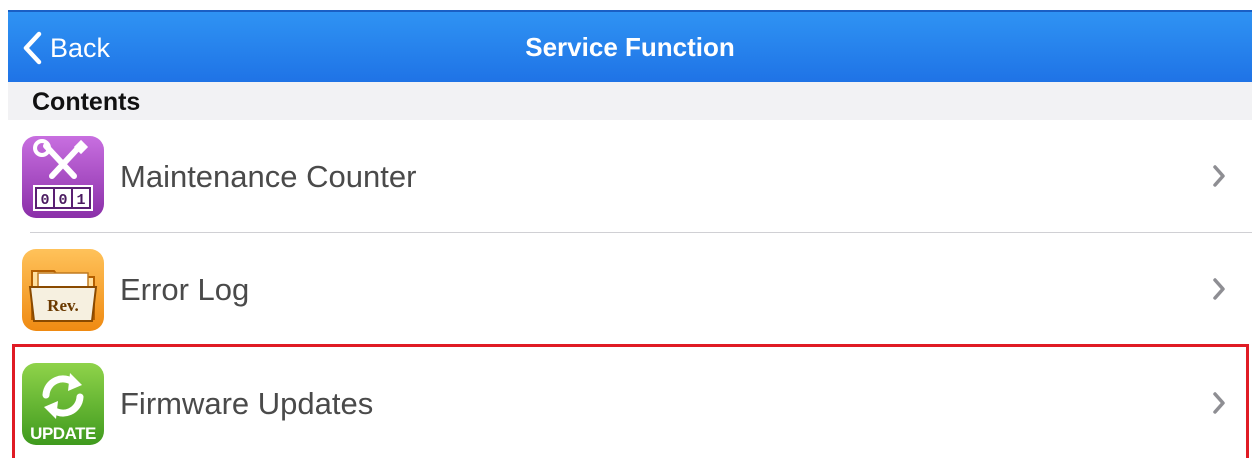 This screenshot has width=1252, height=458. Describe the element at coordinates (63, 305) in the screenshot. I see `svg-text: Rev.` at that location.